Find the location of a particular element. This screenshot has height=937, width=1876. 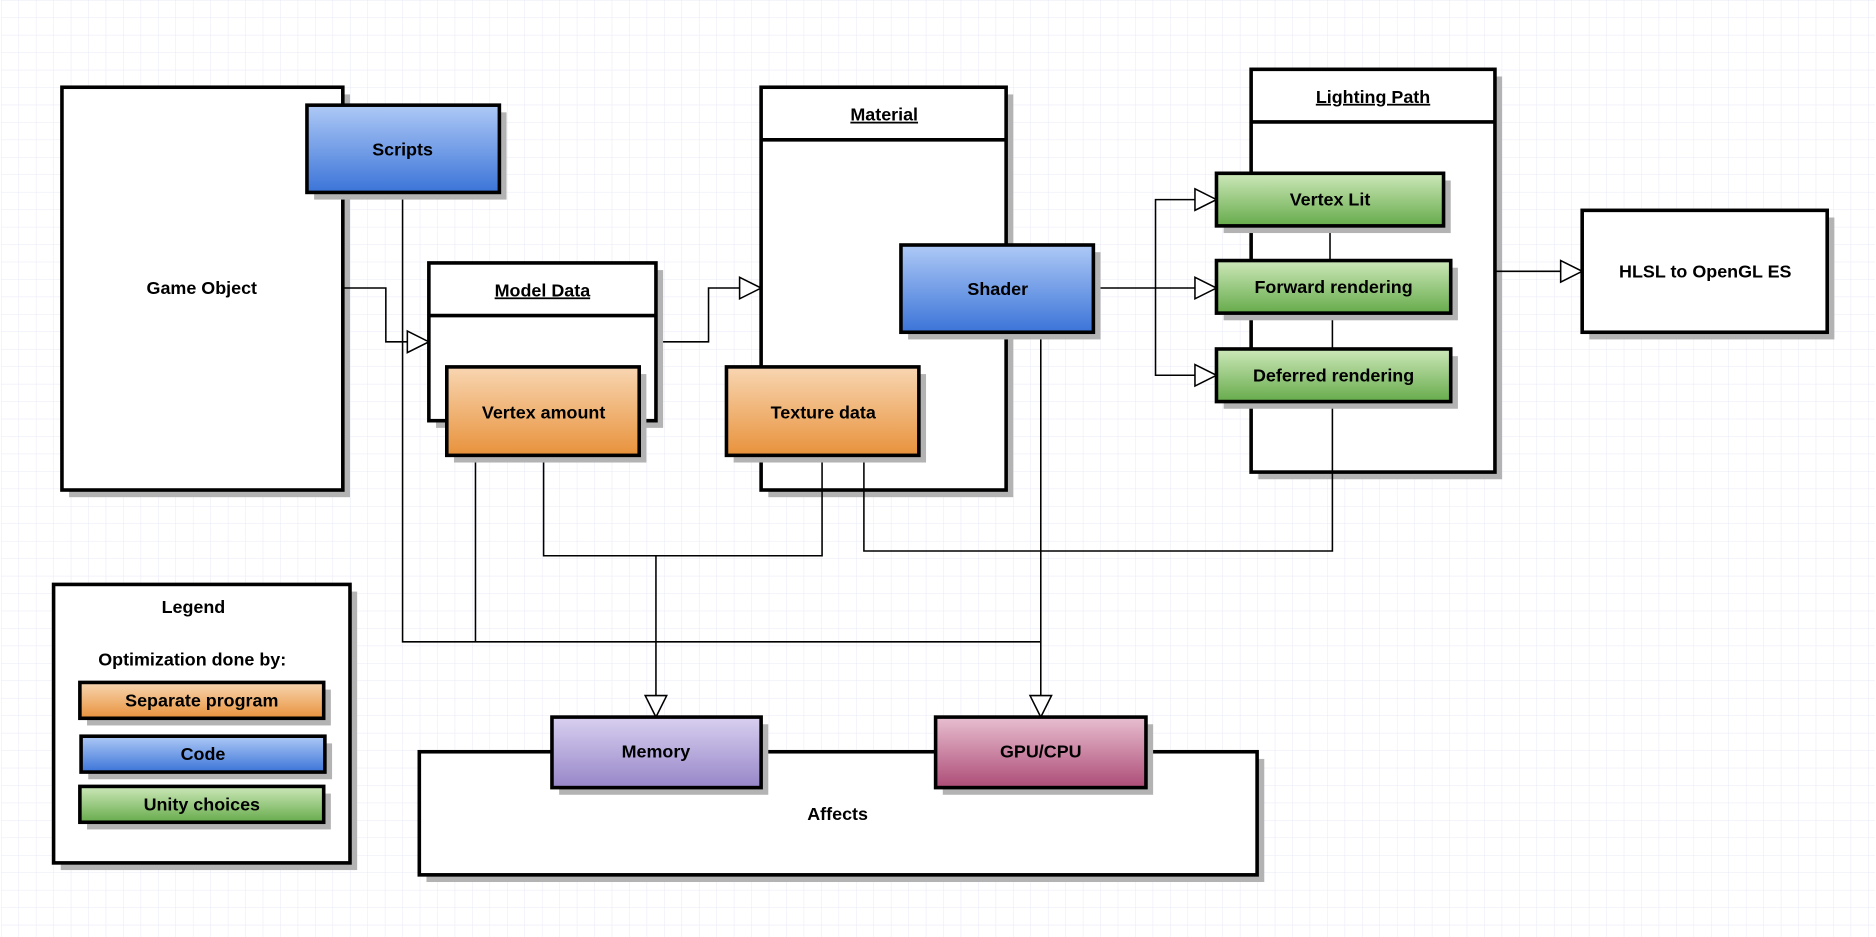

affects-label: Affects is located at coordinates (837, 814).